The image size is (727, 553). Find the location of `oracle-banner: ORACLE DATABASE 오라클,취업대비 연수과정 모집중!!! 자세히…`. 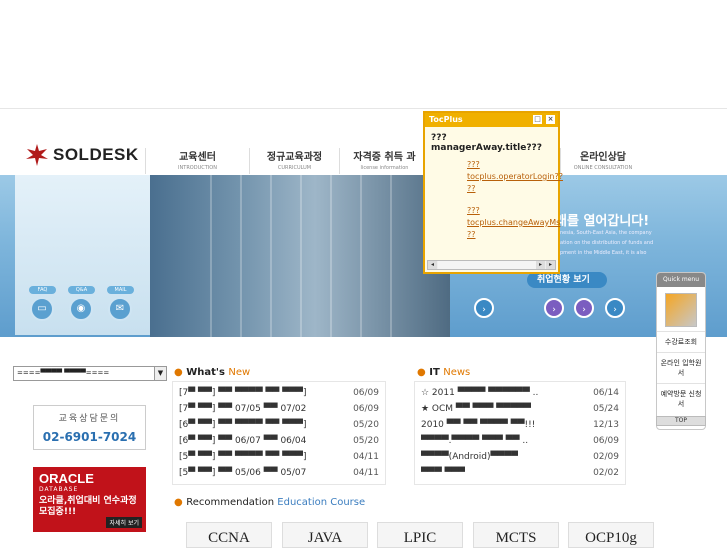

oracle-banner: ORACLE DATABASE 오라클,취업대비 연수과정 모집중!!! 자세히… is located at coordinates (89, 499).